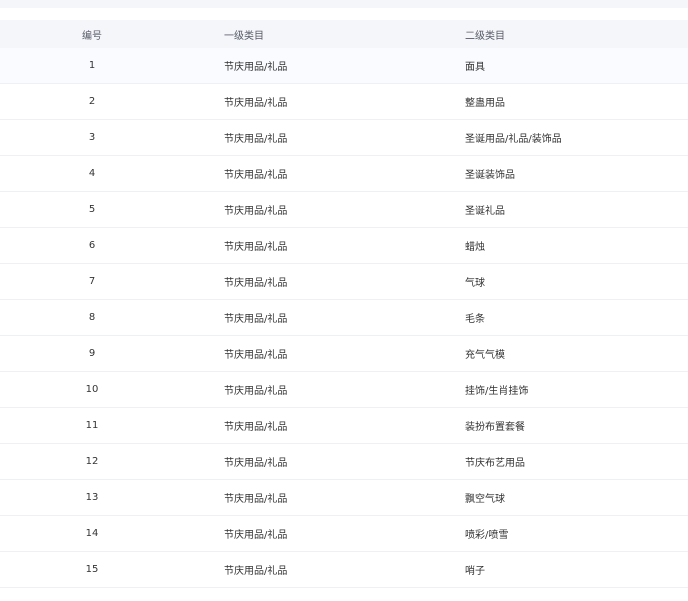 The image size is (688, 601). Describe the element at coordinates (92, 245) in the screenshot. I see `cell-id: 6` at that location.